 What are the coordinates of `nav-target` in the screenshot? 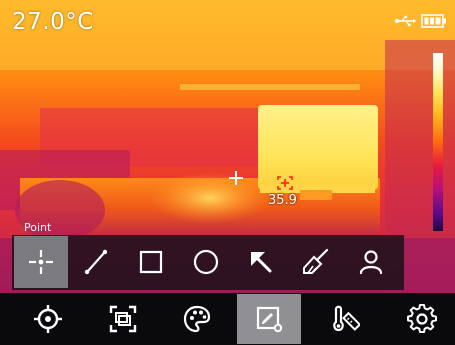 It's located at (48, 319).